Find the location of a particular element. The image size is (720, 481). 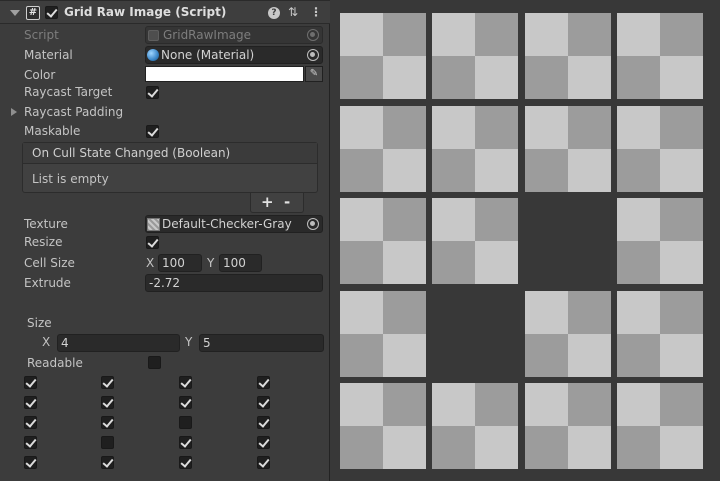

event-list-footer: + - is located at coordinates (277, 203).